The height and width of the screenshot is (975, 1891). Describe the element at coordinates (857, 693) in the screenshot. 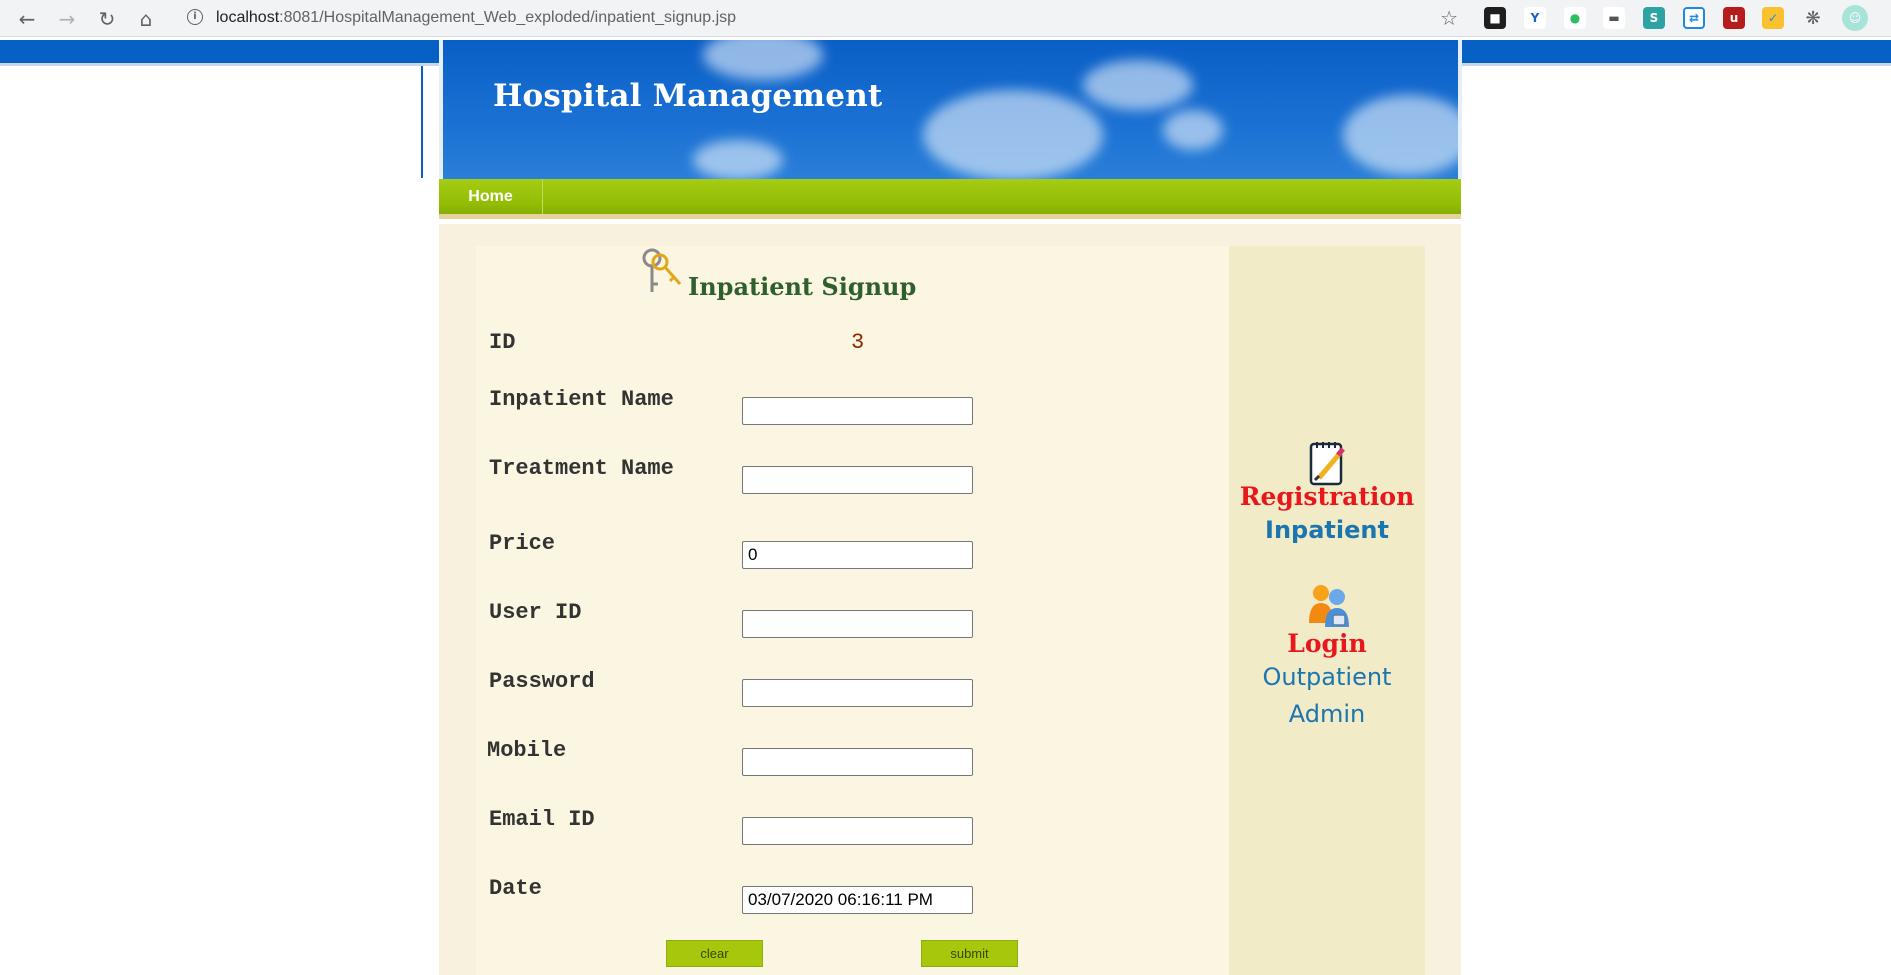

I see `password-input` at that location.